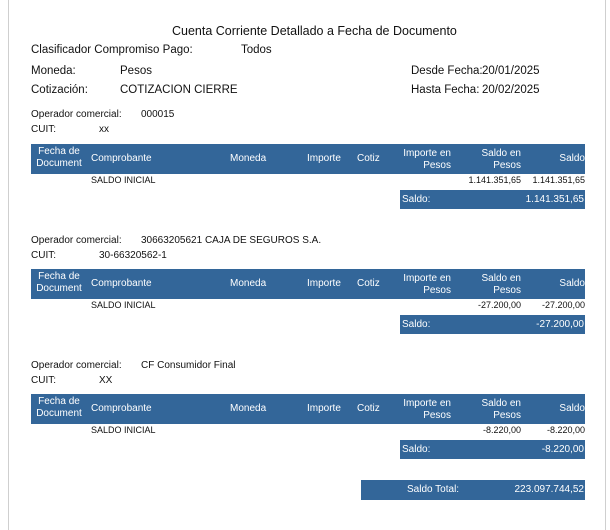 The image size is (610, 530). Describe the element at coordinates (499, 305) in the screenshot. I see `row-saldo-pesos: -27.200,00` at that location.